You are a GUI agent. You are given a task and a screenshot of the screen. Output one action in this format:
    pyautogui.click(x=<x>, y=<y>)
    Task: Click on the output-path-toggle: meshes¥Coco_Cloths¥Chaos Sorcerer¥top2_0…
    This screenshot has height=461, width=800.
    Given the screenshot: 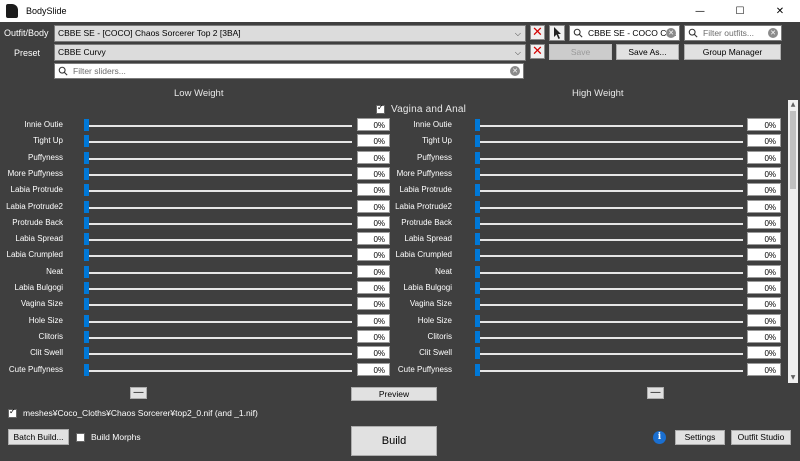 What is the action you would take?
    pyautogui.click(x=133, y=412)
    